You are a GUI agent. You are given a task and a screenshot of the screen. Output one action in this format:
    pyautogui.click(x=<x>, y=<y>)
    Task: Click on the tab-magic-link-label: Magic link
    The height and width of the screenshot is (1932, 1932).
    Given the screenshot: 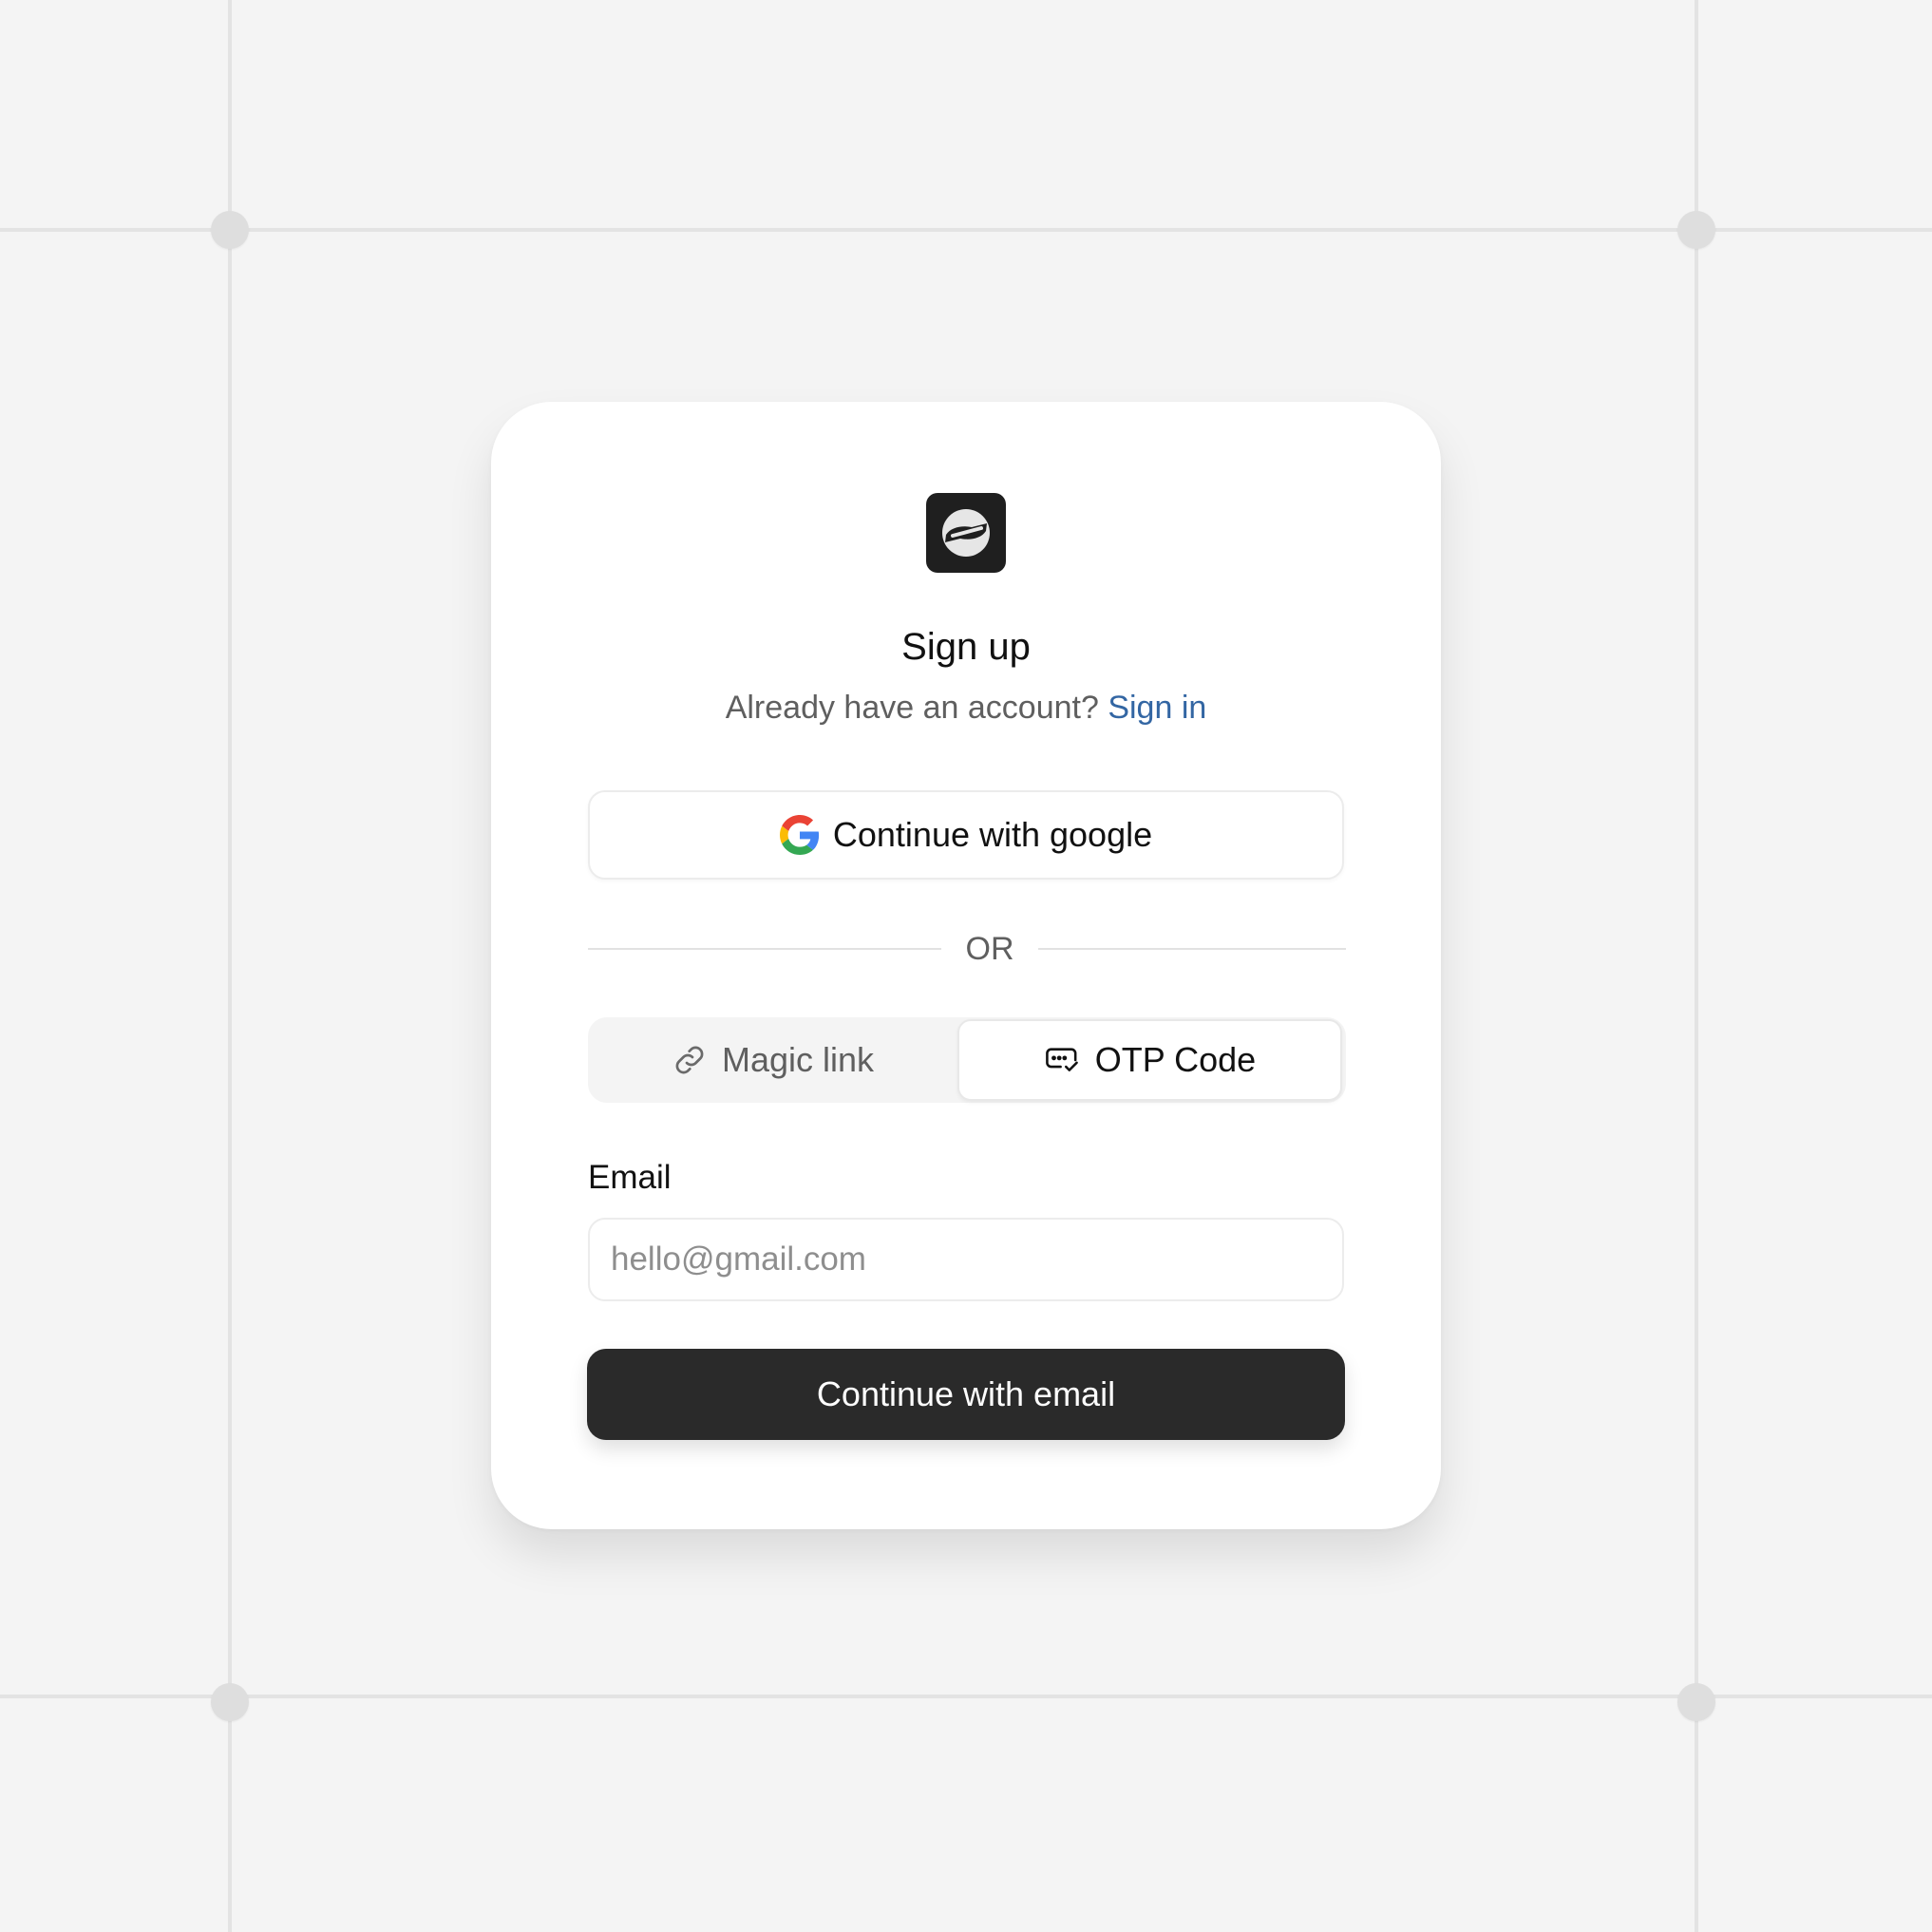 What is the action you would take?
    pyautogui.click(x=798, y=1059)
    